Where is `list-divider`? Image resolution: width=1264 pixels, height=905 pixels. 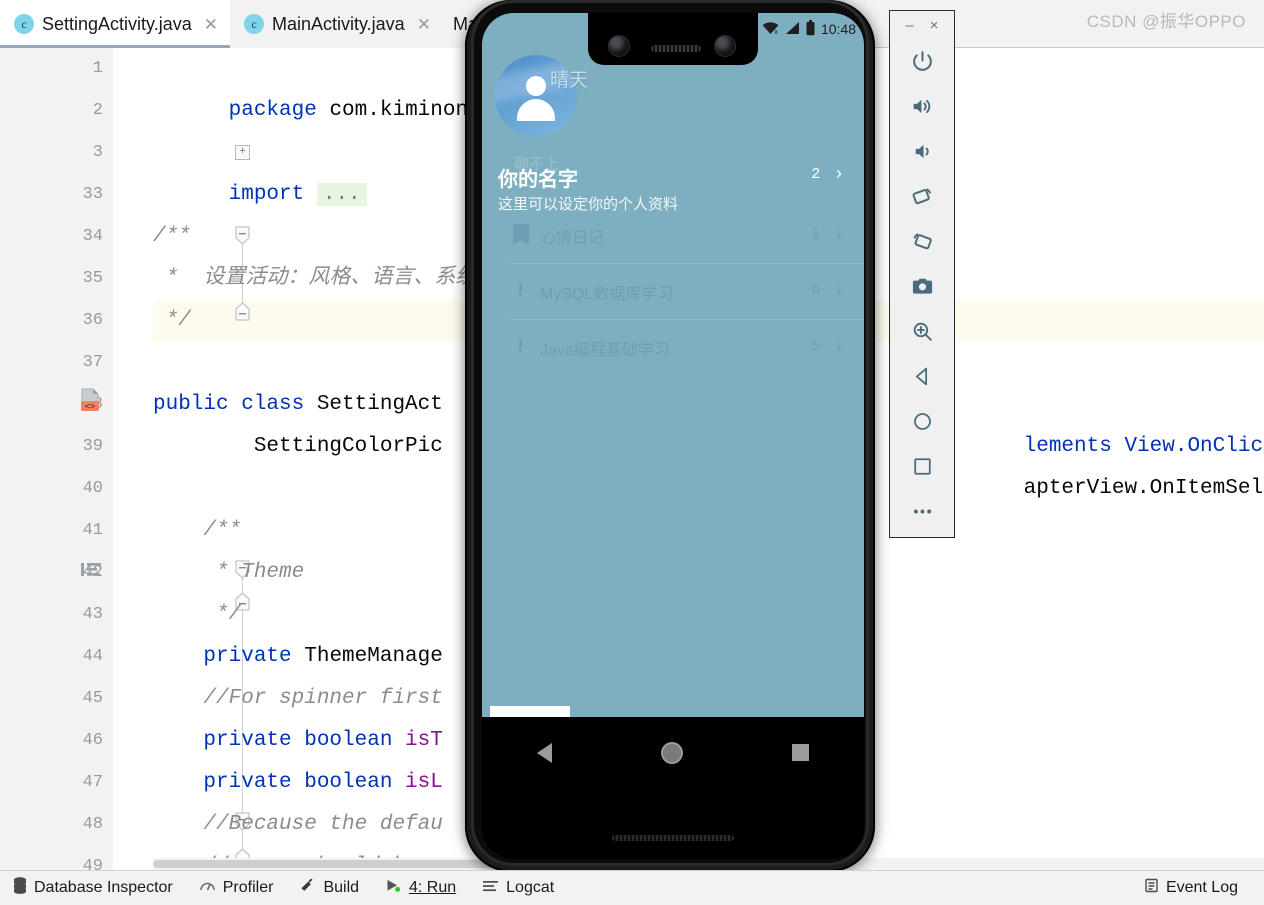
list-divider is located at coordinates (686, 263).